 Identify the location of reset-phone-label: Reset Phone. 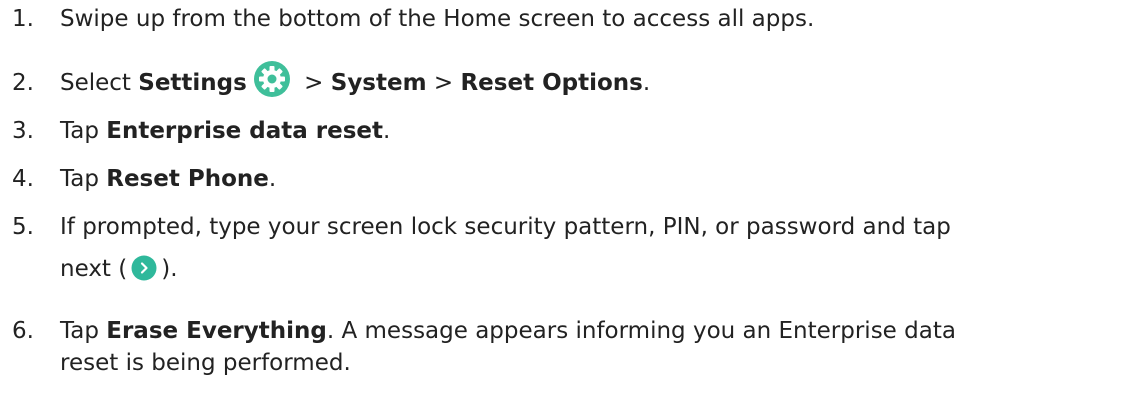
(187, 179).